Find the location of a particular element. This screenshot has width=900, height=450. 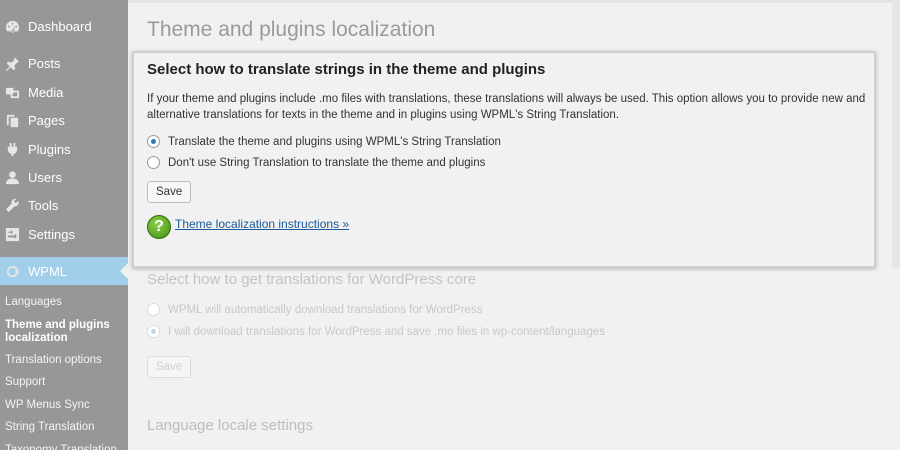

menu-label: Dashboard is located at coordinates (60, 26).